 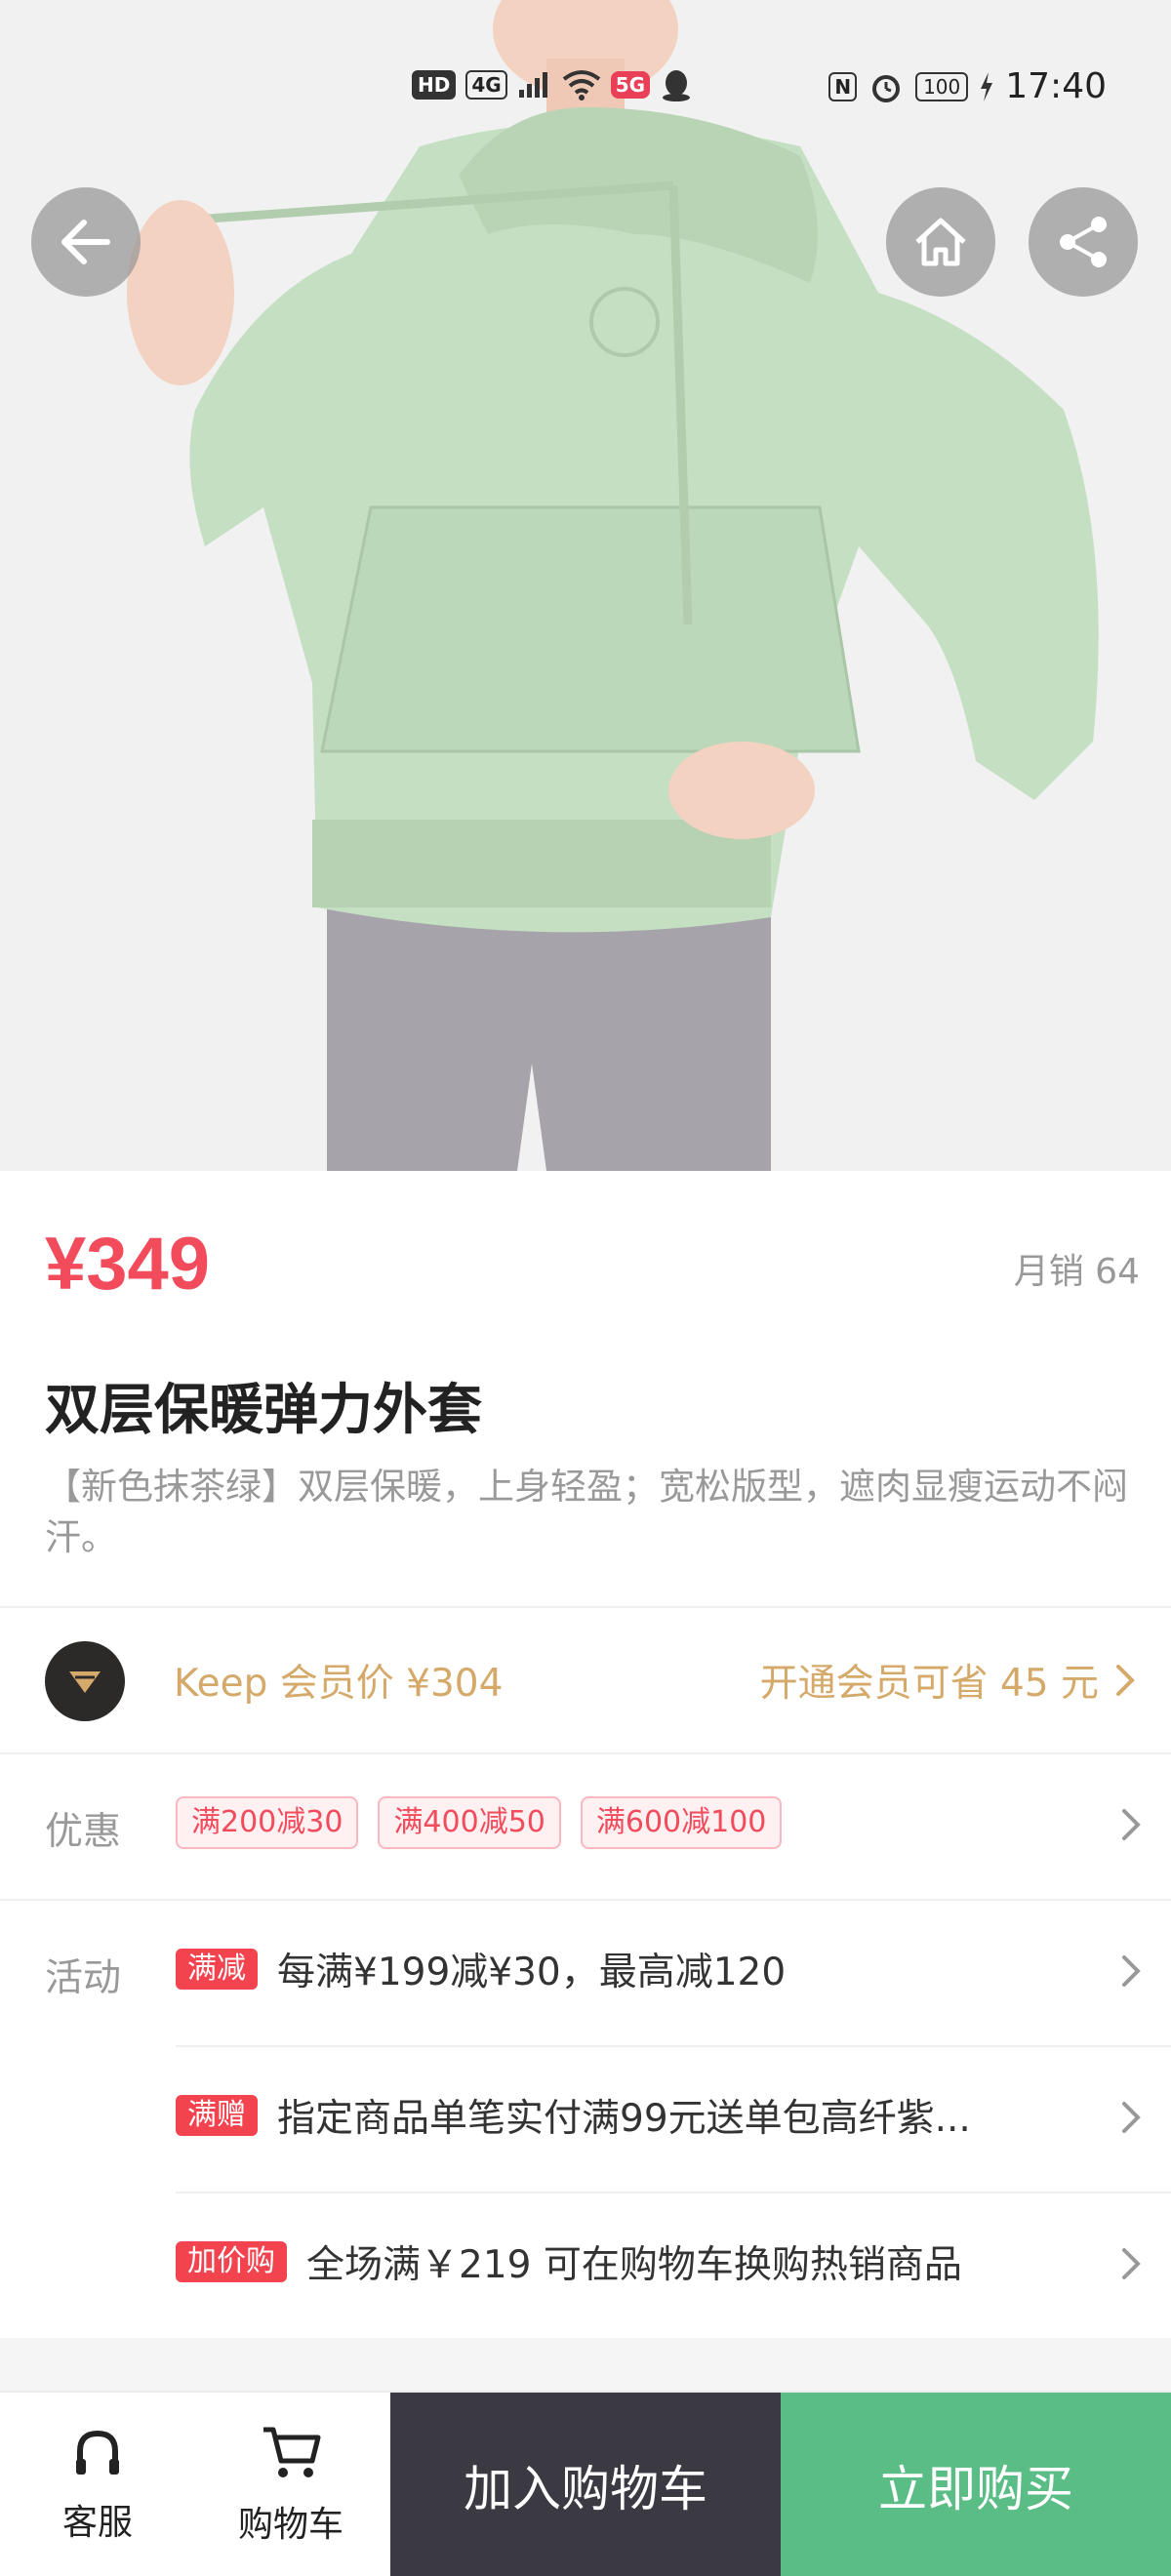 What do you see at coordinates (290, 2525) in the screenshot?
I see `cart-label: 购物车` at bounding box center [290, 2525].